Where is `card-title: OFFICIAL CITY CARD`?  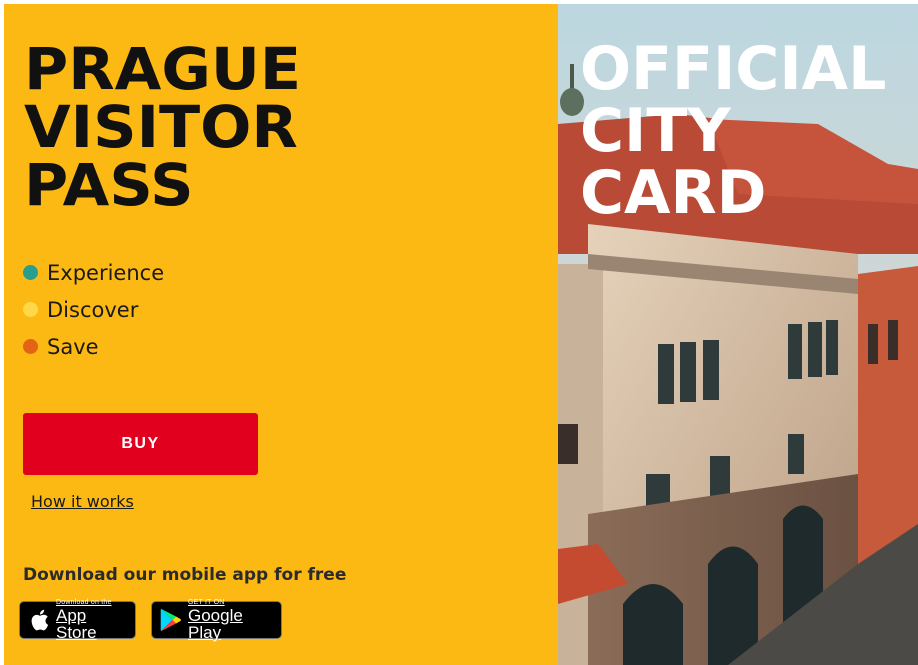 card-title: OFFICIAL CITY CARD is located at coordinates (733, 131).